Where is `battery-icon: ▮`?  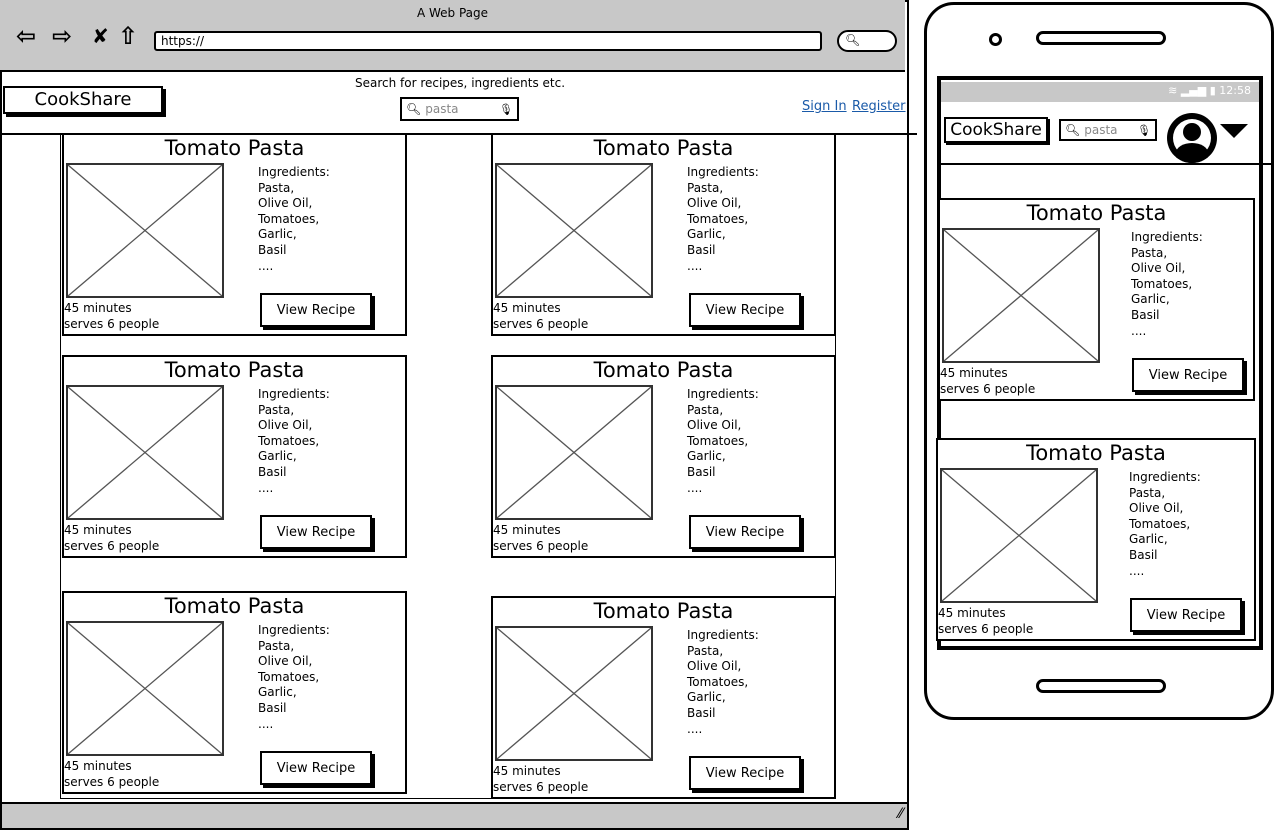
battery-icon: ▮ is located at coordinates (1212, 90).